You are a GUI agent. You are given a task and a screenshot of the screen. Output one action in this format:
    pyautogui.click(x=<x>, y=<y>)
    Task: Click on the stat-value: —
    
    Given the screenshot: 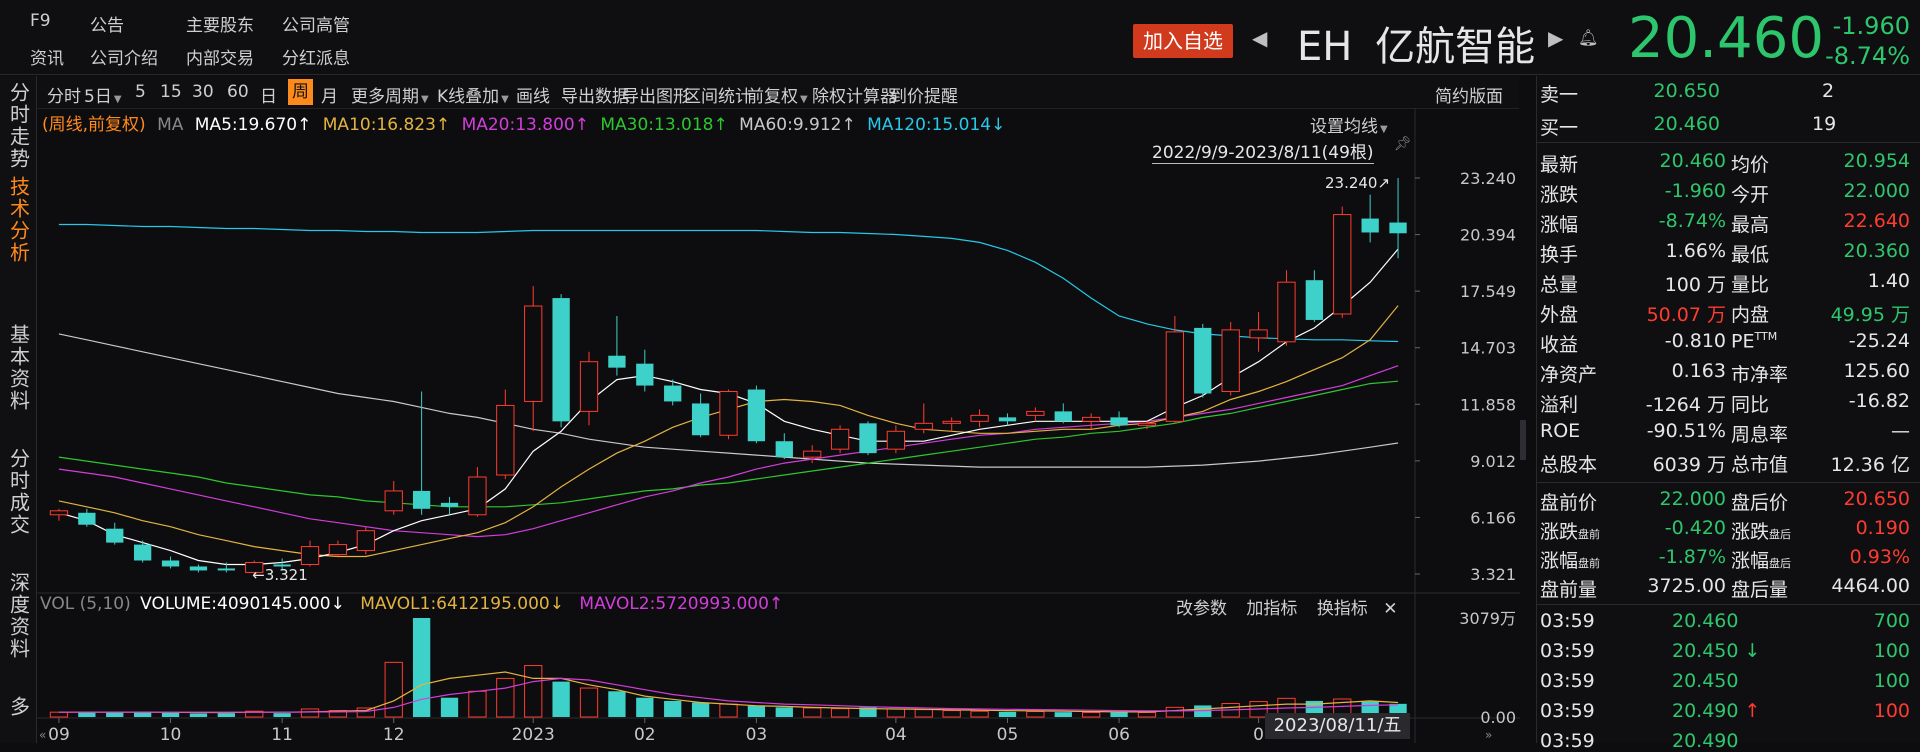 What is the action you would take?
    pyautogui.click(x=1900, y=431)
    